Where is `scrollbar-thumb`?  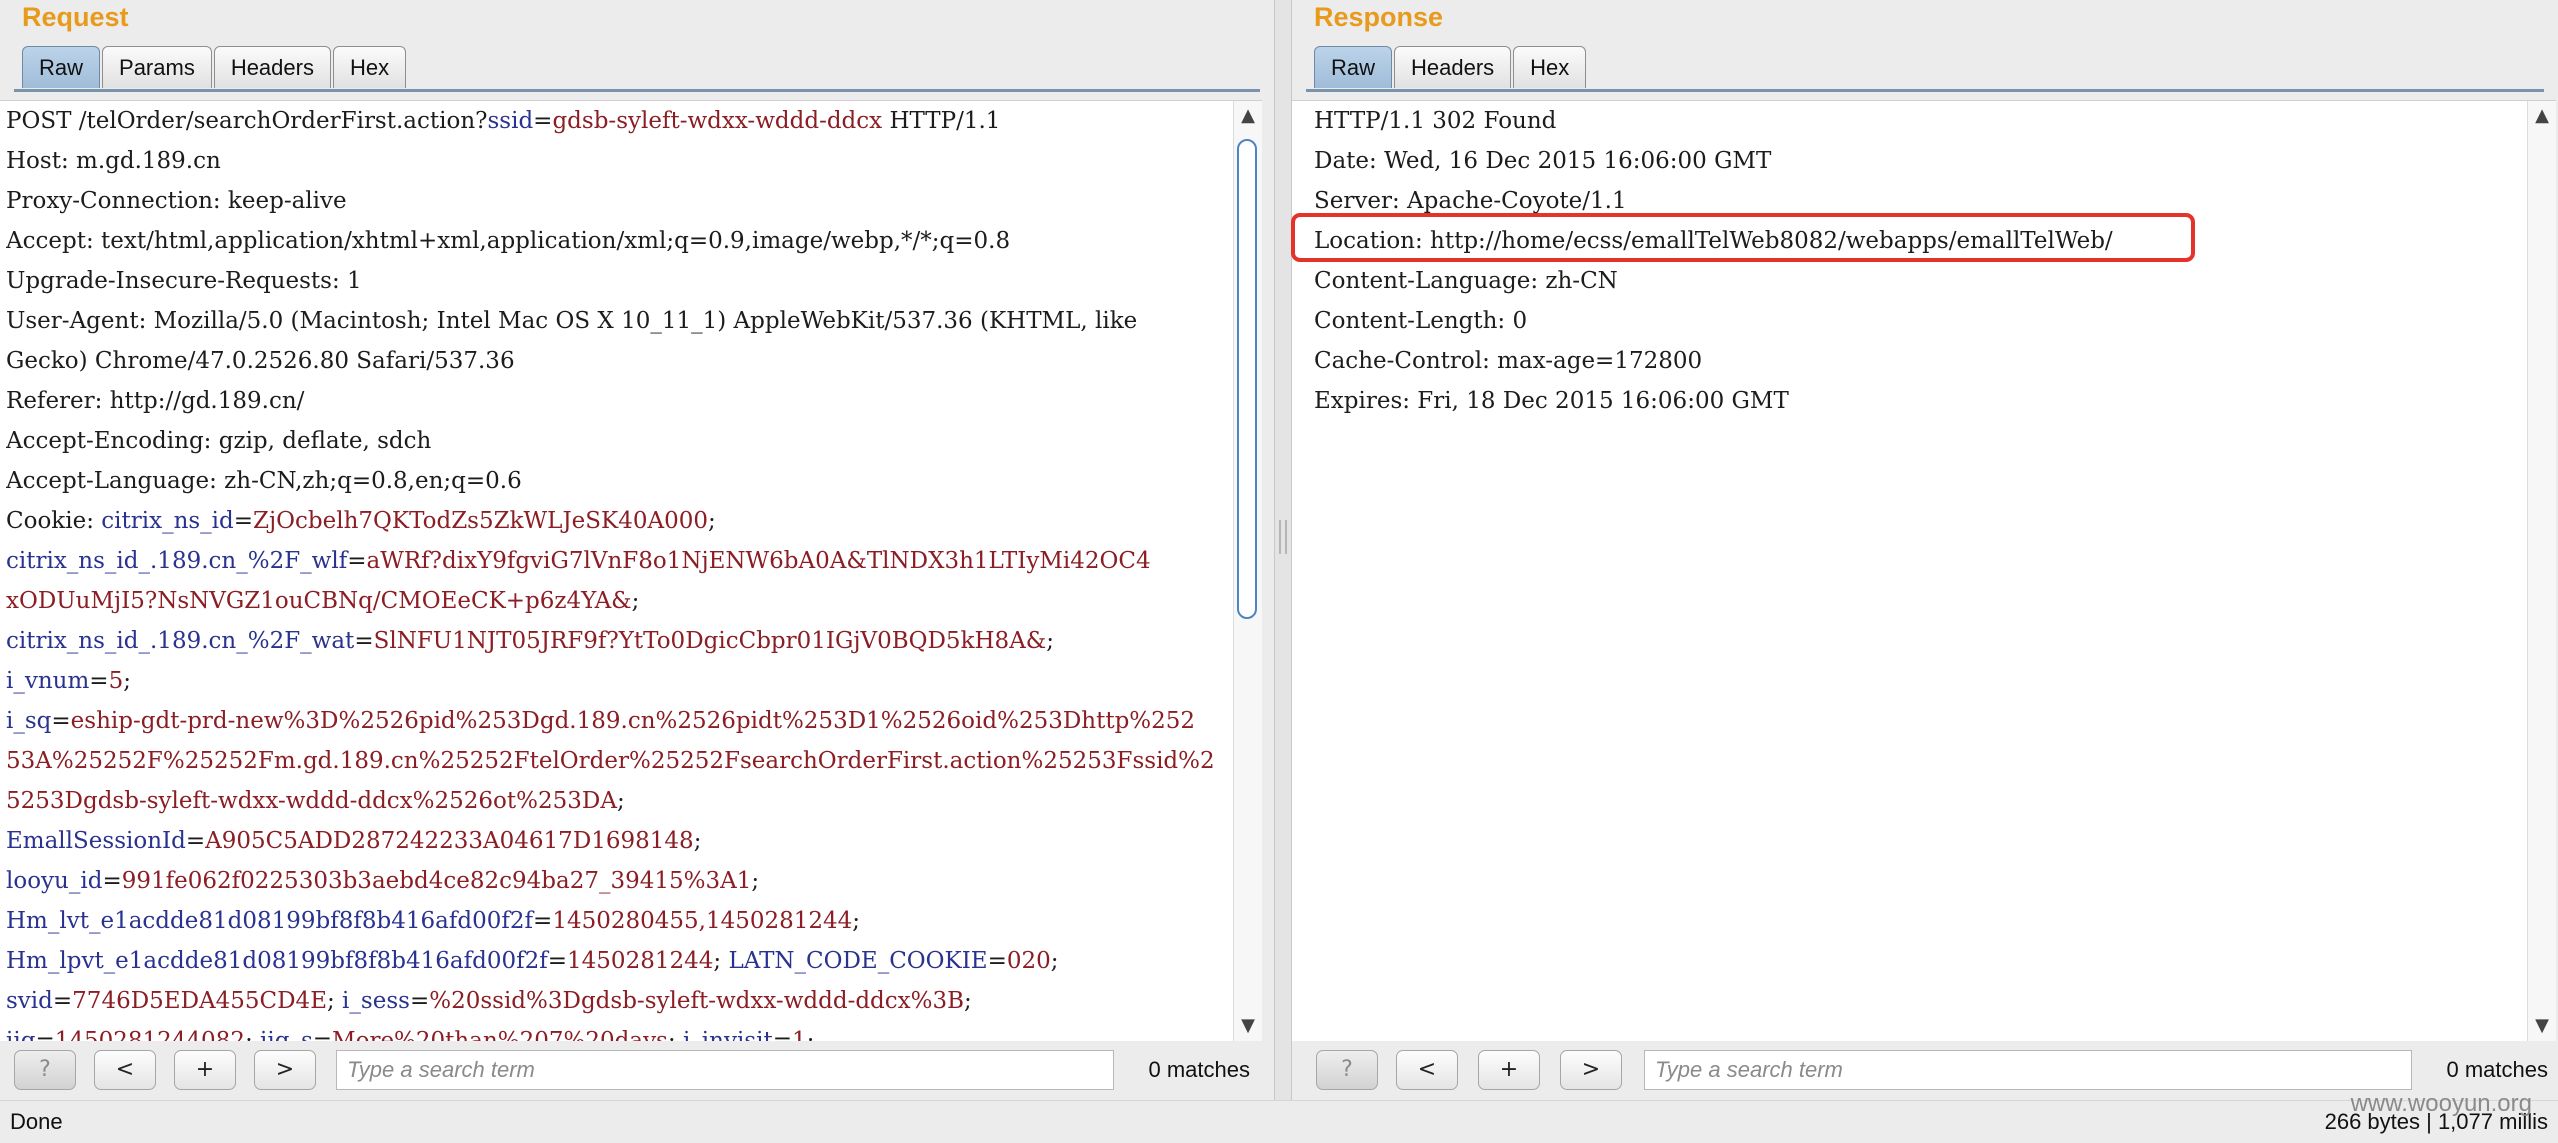
scrollbar-thumb is located at coordinates (1247, 379).